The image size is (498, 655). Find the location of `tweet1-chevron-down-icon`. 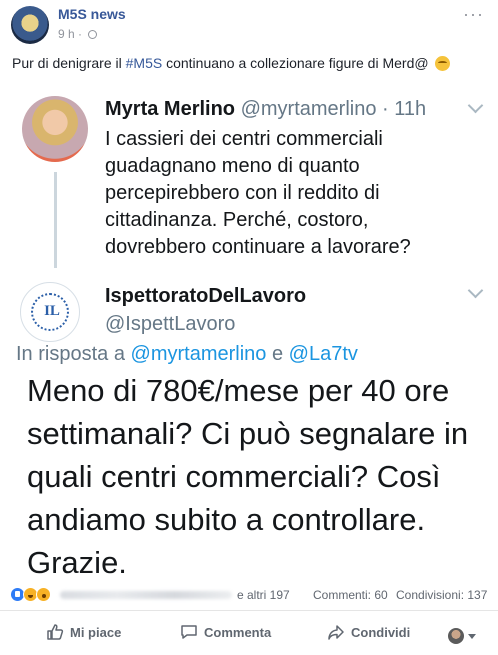

tweet1-chevron-down-icon is located at coordinates (475, 105).